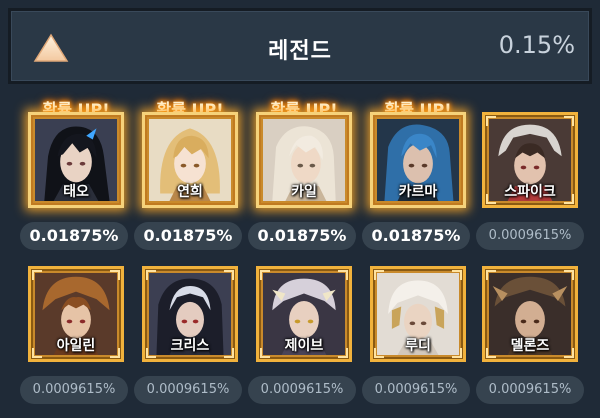 The width and height of the screenshot is (600, 418). Describe the element at coordinates (418, 346) in the screenshot. I see `character-name: 루디` at that location.